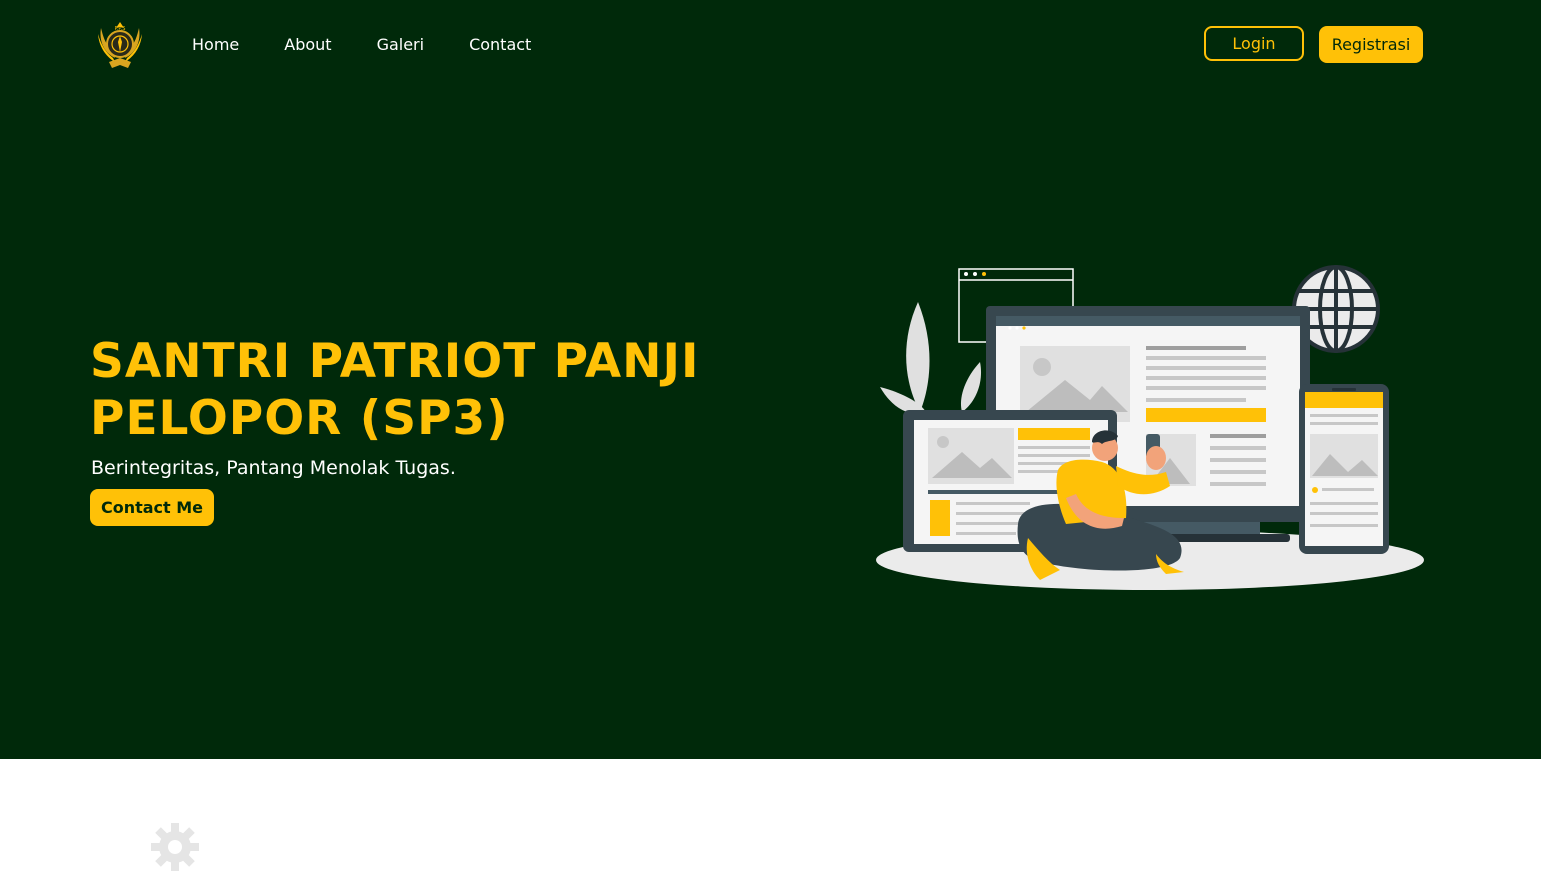  Describe the element at coordinates (395, 390) in the screenshot. I see `hero-title: SANTRI PATRIOT PANJI PELOPOR (SP3)` at that location.